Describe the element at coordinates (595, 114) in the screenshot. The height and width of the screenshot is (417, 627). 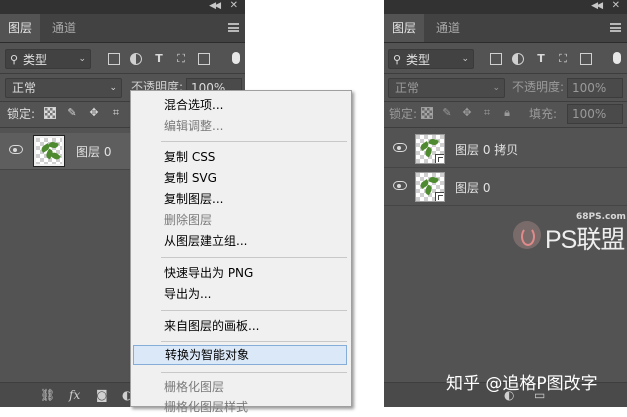
I see `fill-input: 100%` at that location.